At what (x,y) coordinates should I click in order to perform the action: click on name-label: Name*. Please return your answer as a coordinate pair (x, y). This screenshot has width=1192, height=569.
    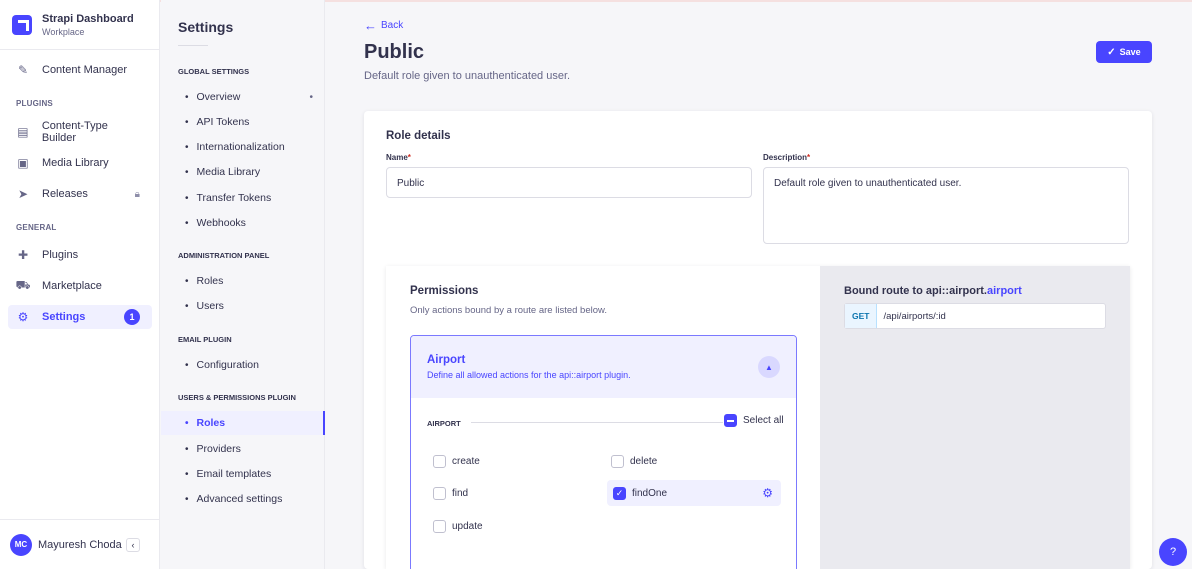
    Looking at the image, I should click on (398, 157).